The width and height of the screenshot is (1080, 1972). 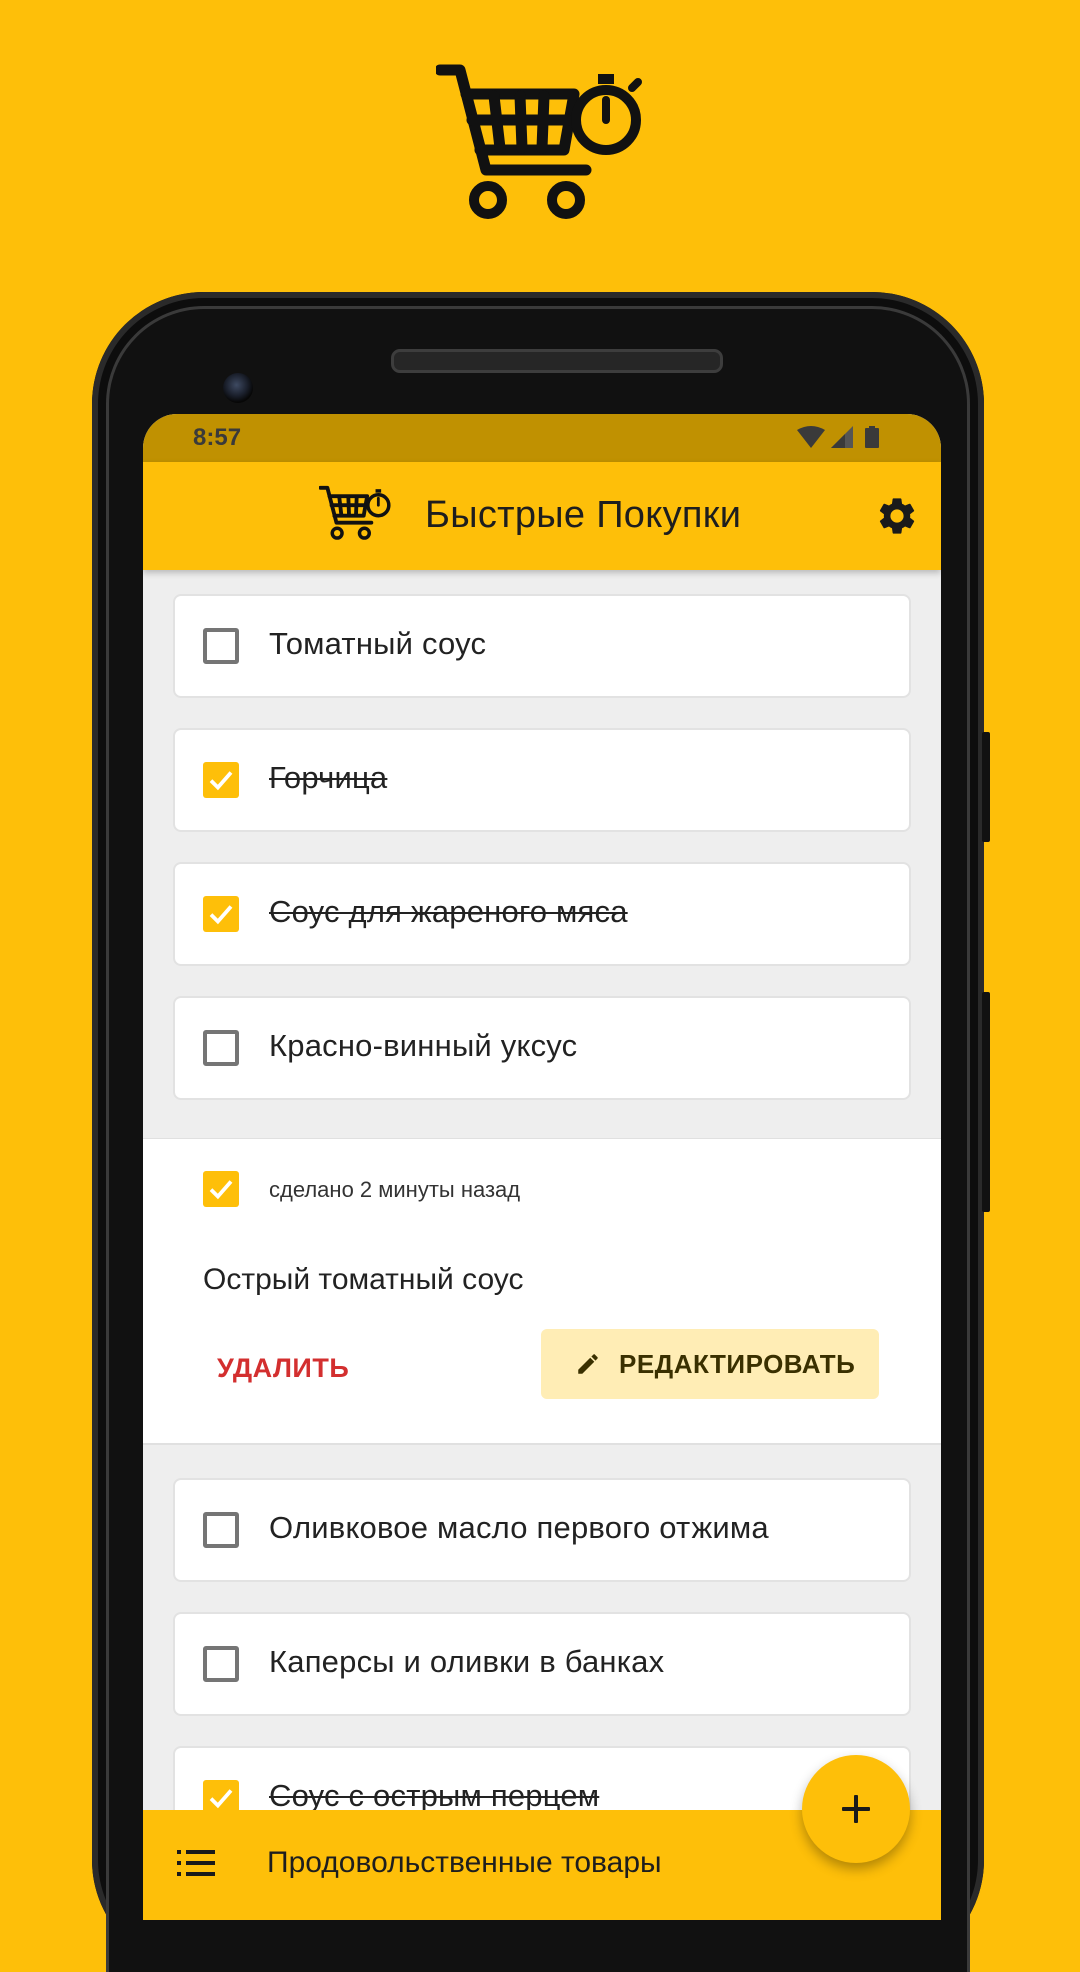 What do you see at coordinates (811, 437) in the screenshot?
I see `wifi-icon` at bounding box center [811, 437].